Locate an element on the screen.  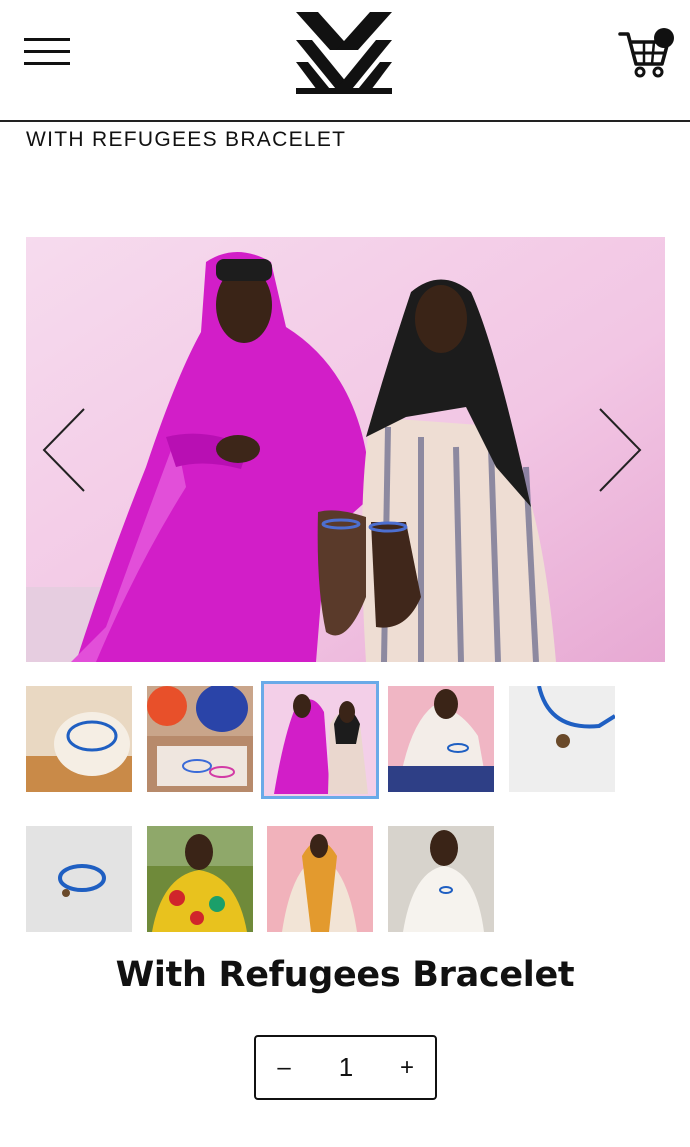
quantity-decrease-button: – is located at coordinates (284, 1067).